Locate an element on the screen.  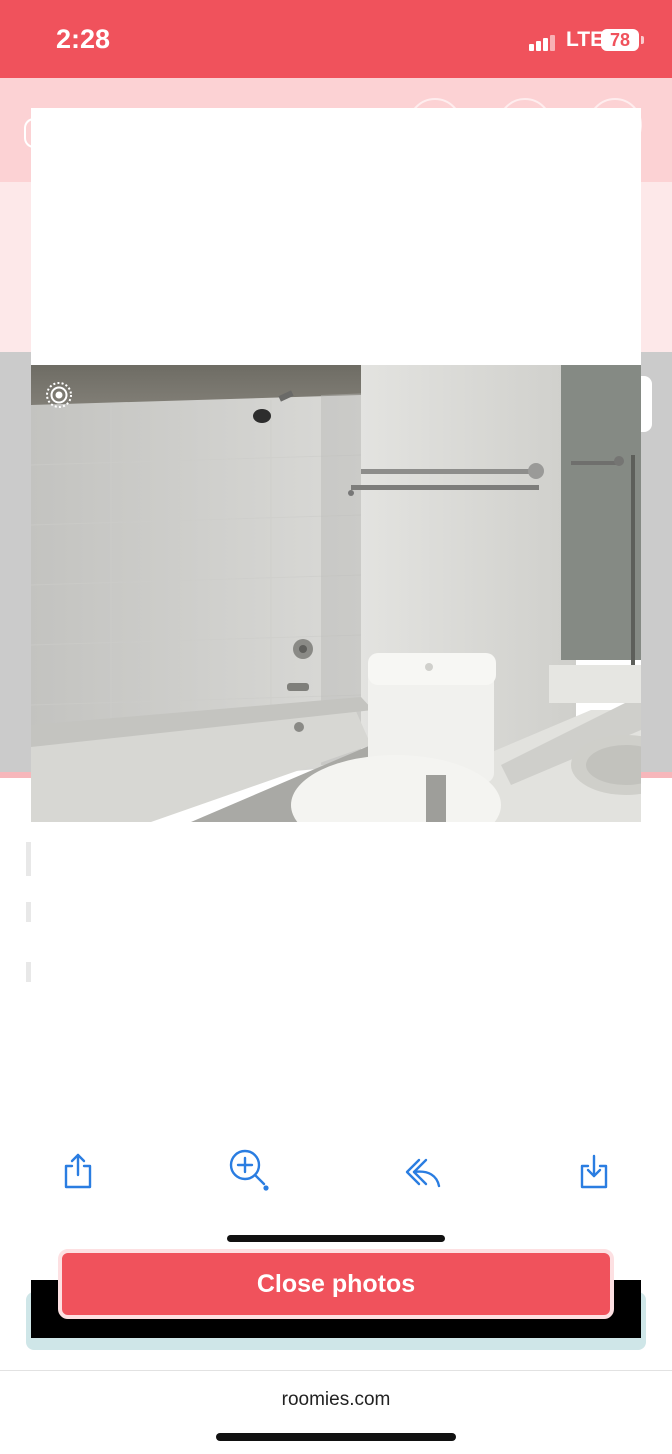
network-label: LTE is located at coordinates (585, 39).